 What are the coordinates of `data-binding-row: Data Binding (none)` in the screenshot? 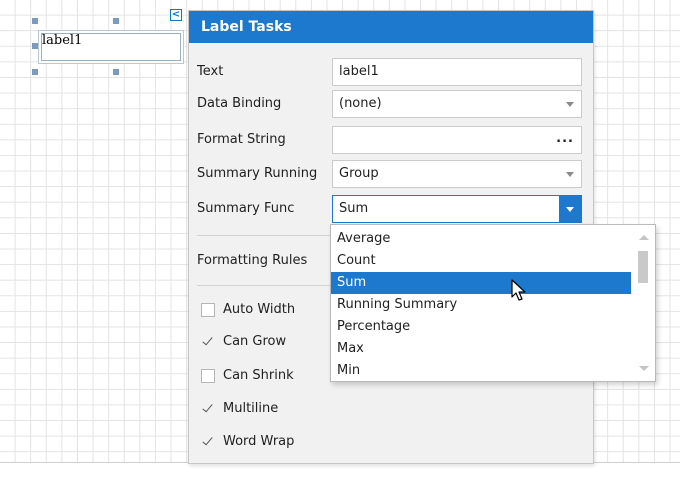 It's located at (391, 105).